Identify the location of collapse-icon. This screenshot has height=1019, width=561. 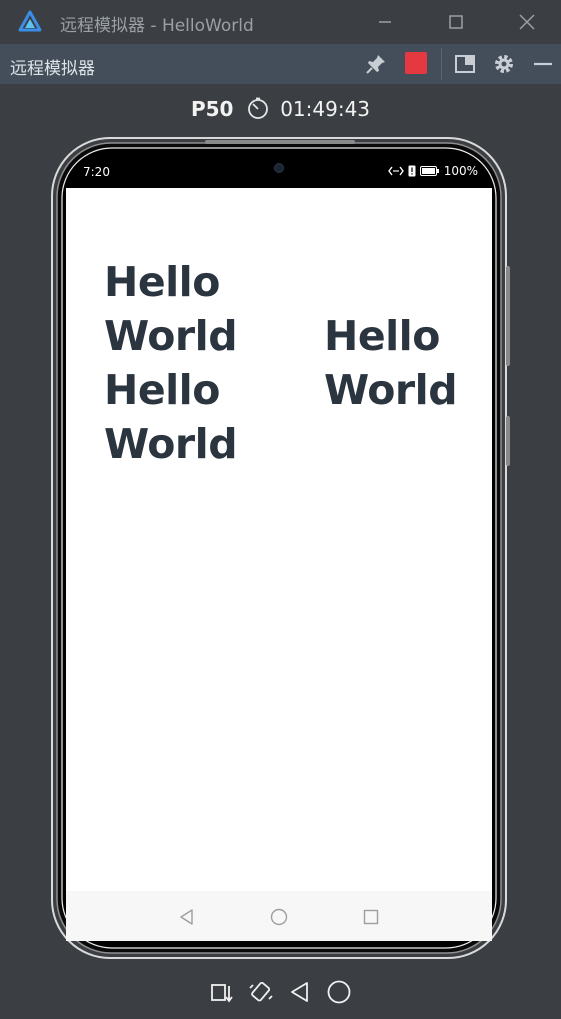
(543, 64).